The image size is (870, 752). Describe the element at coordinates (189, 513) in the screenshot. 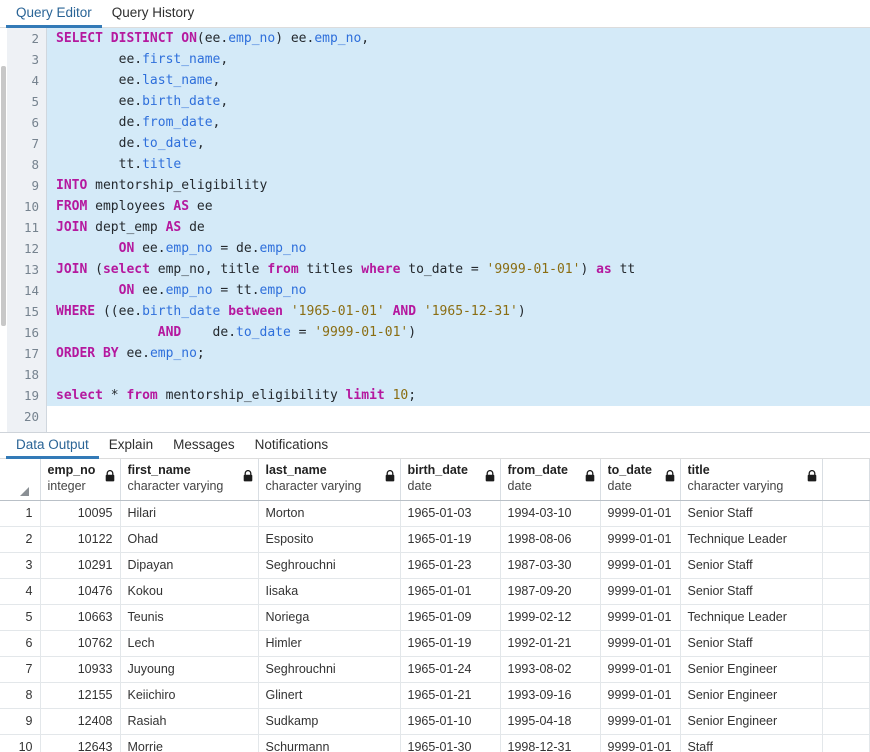

I see `cell-first-name: Hilari` at that location.